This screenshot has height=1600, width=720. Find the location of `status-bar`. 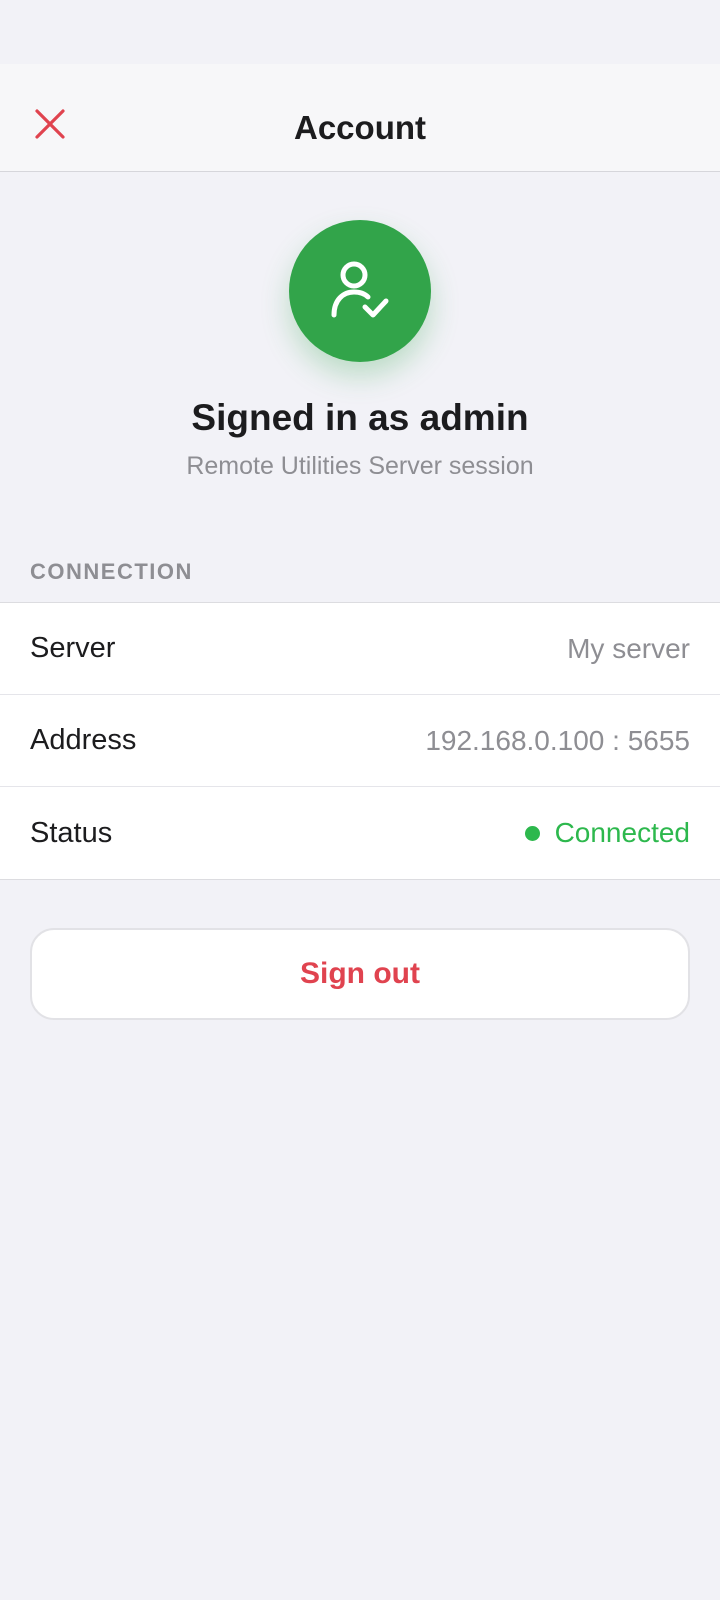

status-bar is located at coordinates (360, 32).